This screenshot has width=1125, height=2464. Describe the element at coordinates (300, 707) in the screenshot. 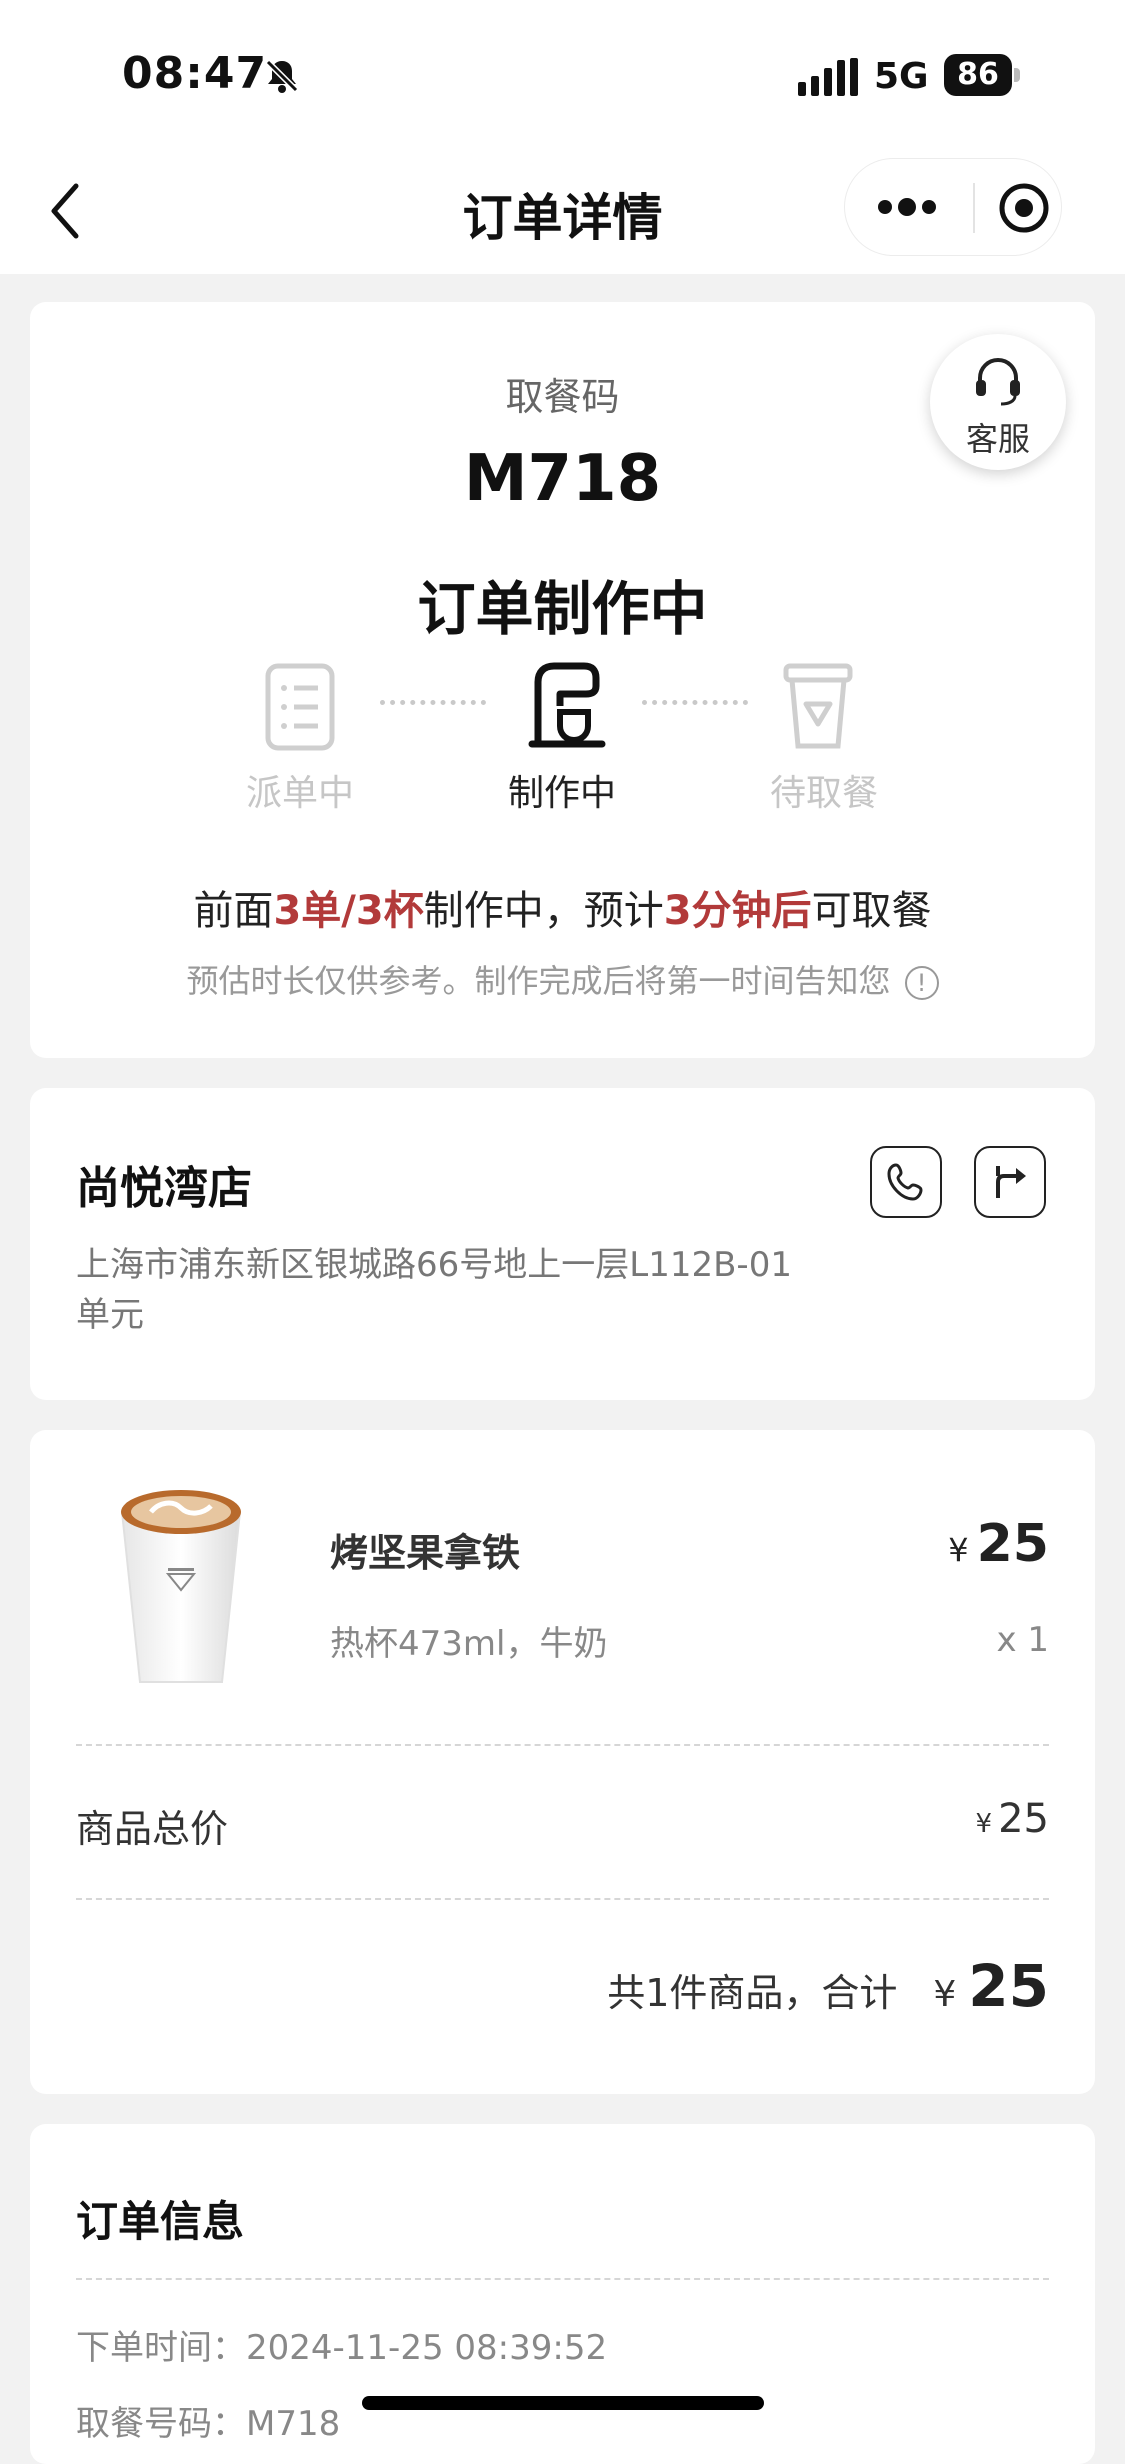

I see `list-icon` at that location.